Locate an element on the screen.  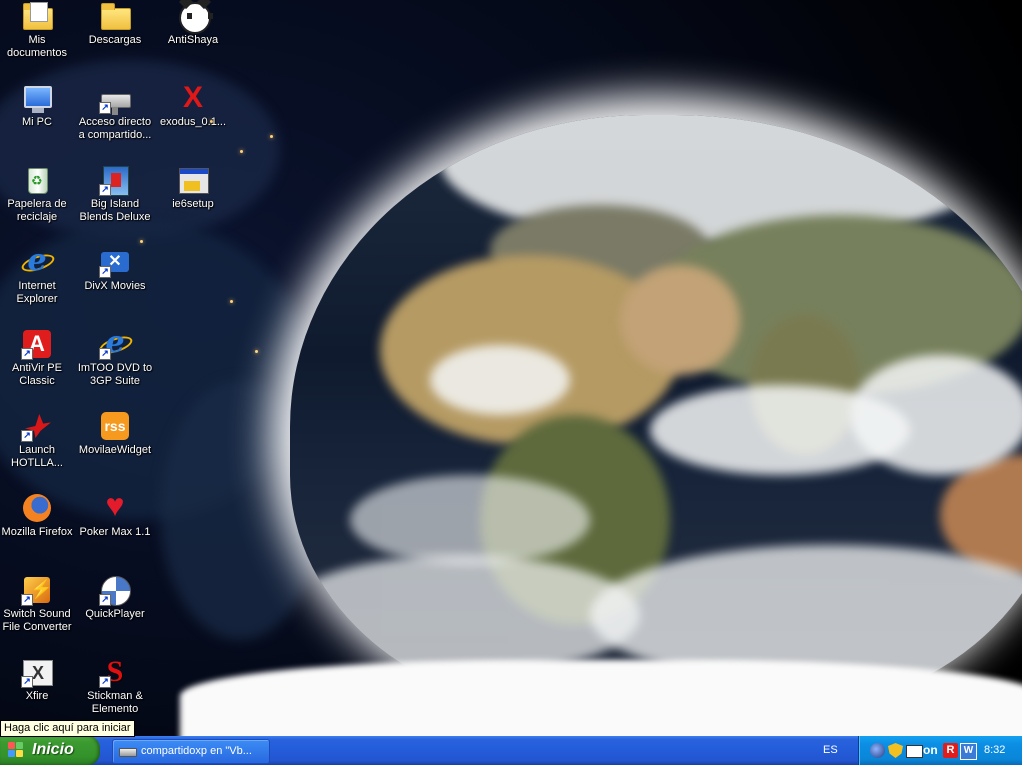
desktop-icon-internet-explorer: e Internet Explorer is located at coordinates (38, 276).